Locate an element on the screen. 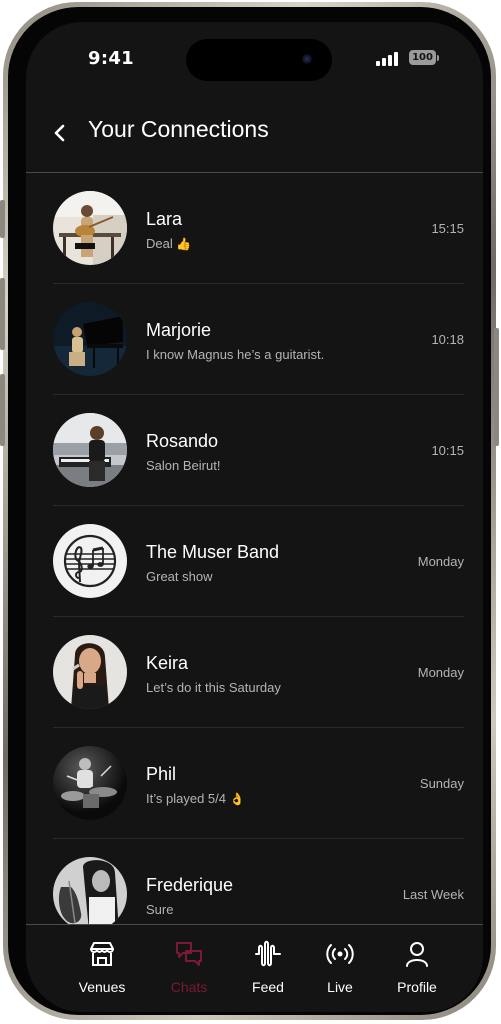  chat-item-lara: Lara Deal 👍 15:15 is located at coordinates (258, 228).